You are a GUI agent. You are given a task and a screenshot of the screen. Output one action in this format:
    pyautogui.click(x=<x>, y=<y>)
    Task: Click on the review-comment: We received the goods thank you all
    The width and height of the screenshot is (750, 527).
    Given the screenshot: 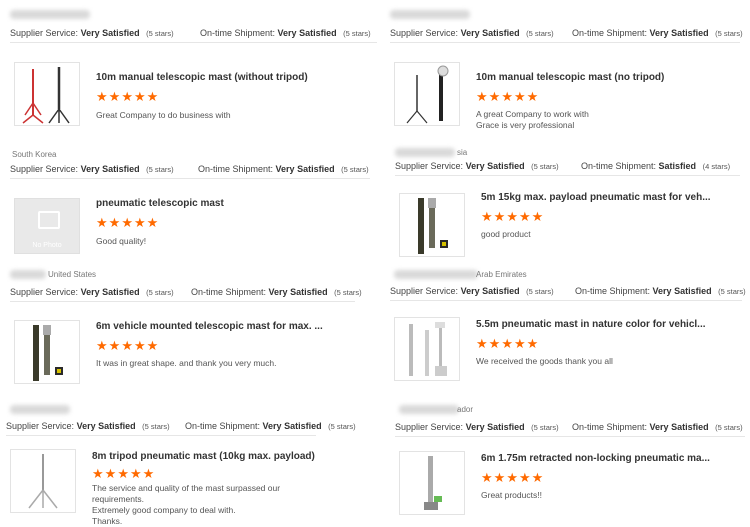 What is the action you would take?
    pyautogui.click(x=606, y=361)
    